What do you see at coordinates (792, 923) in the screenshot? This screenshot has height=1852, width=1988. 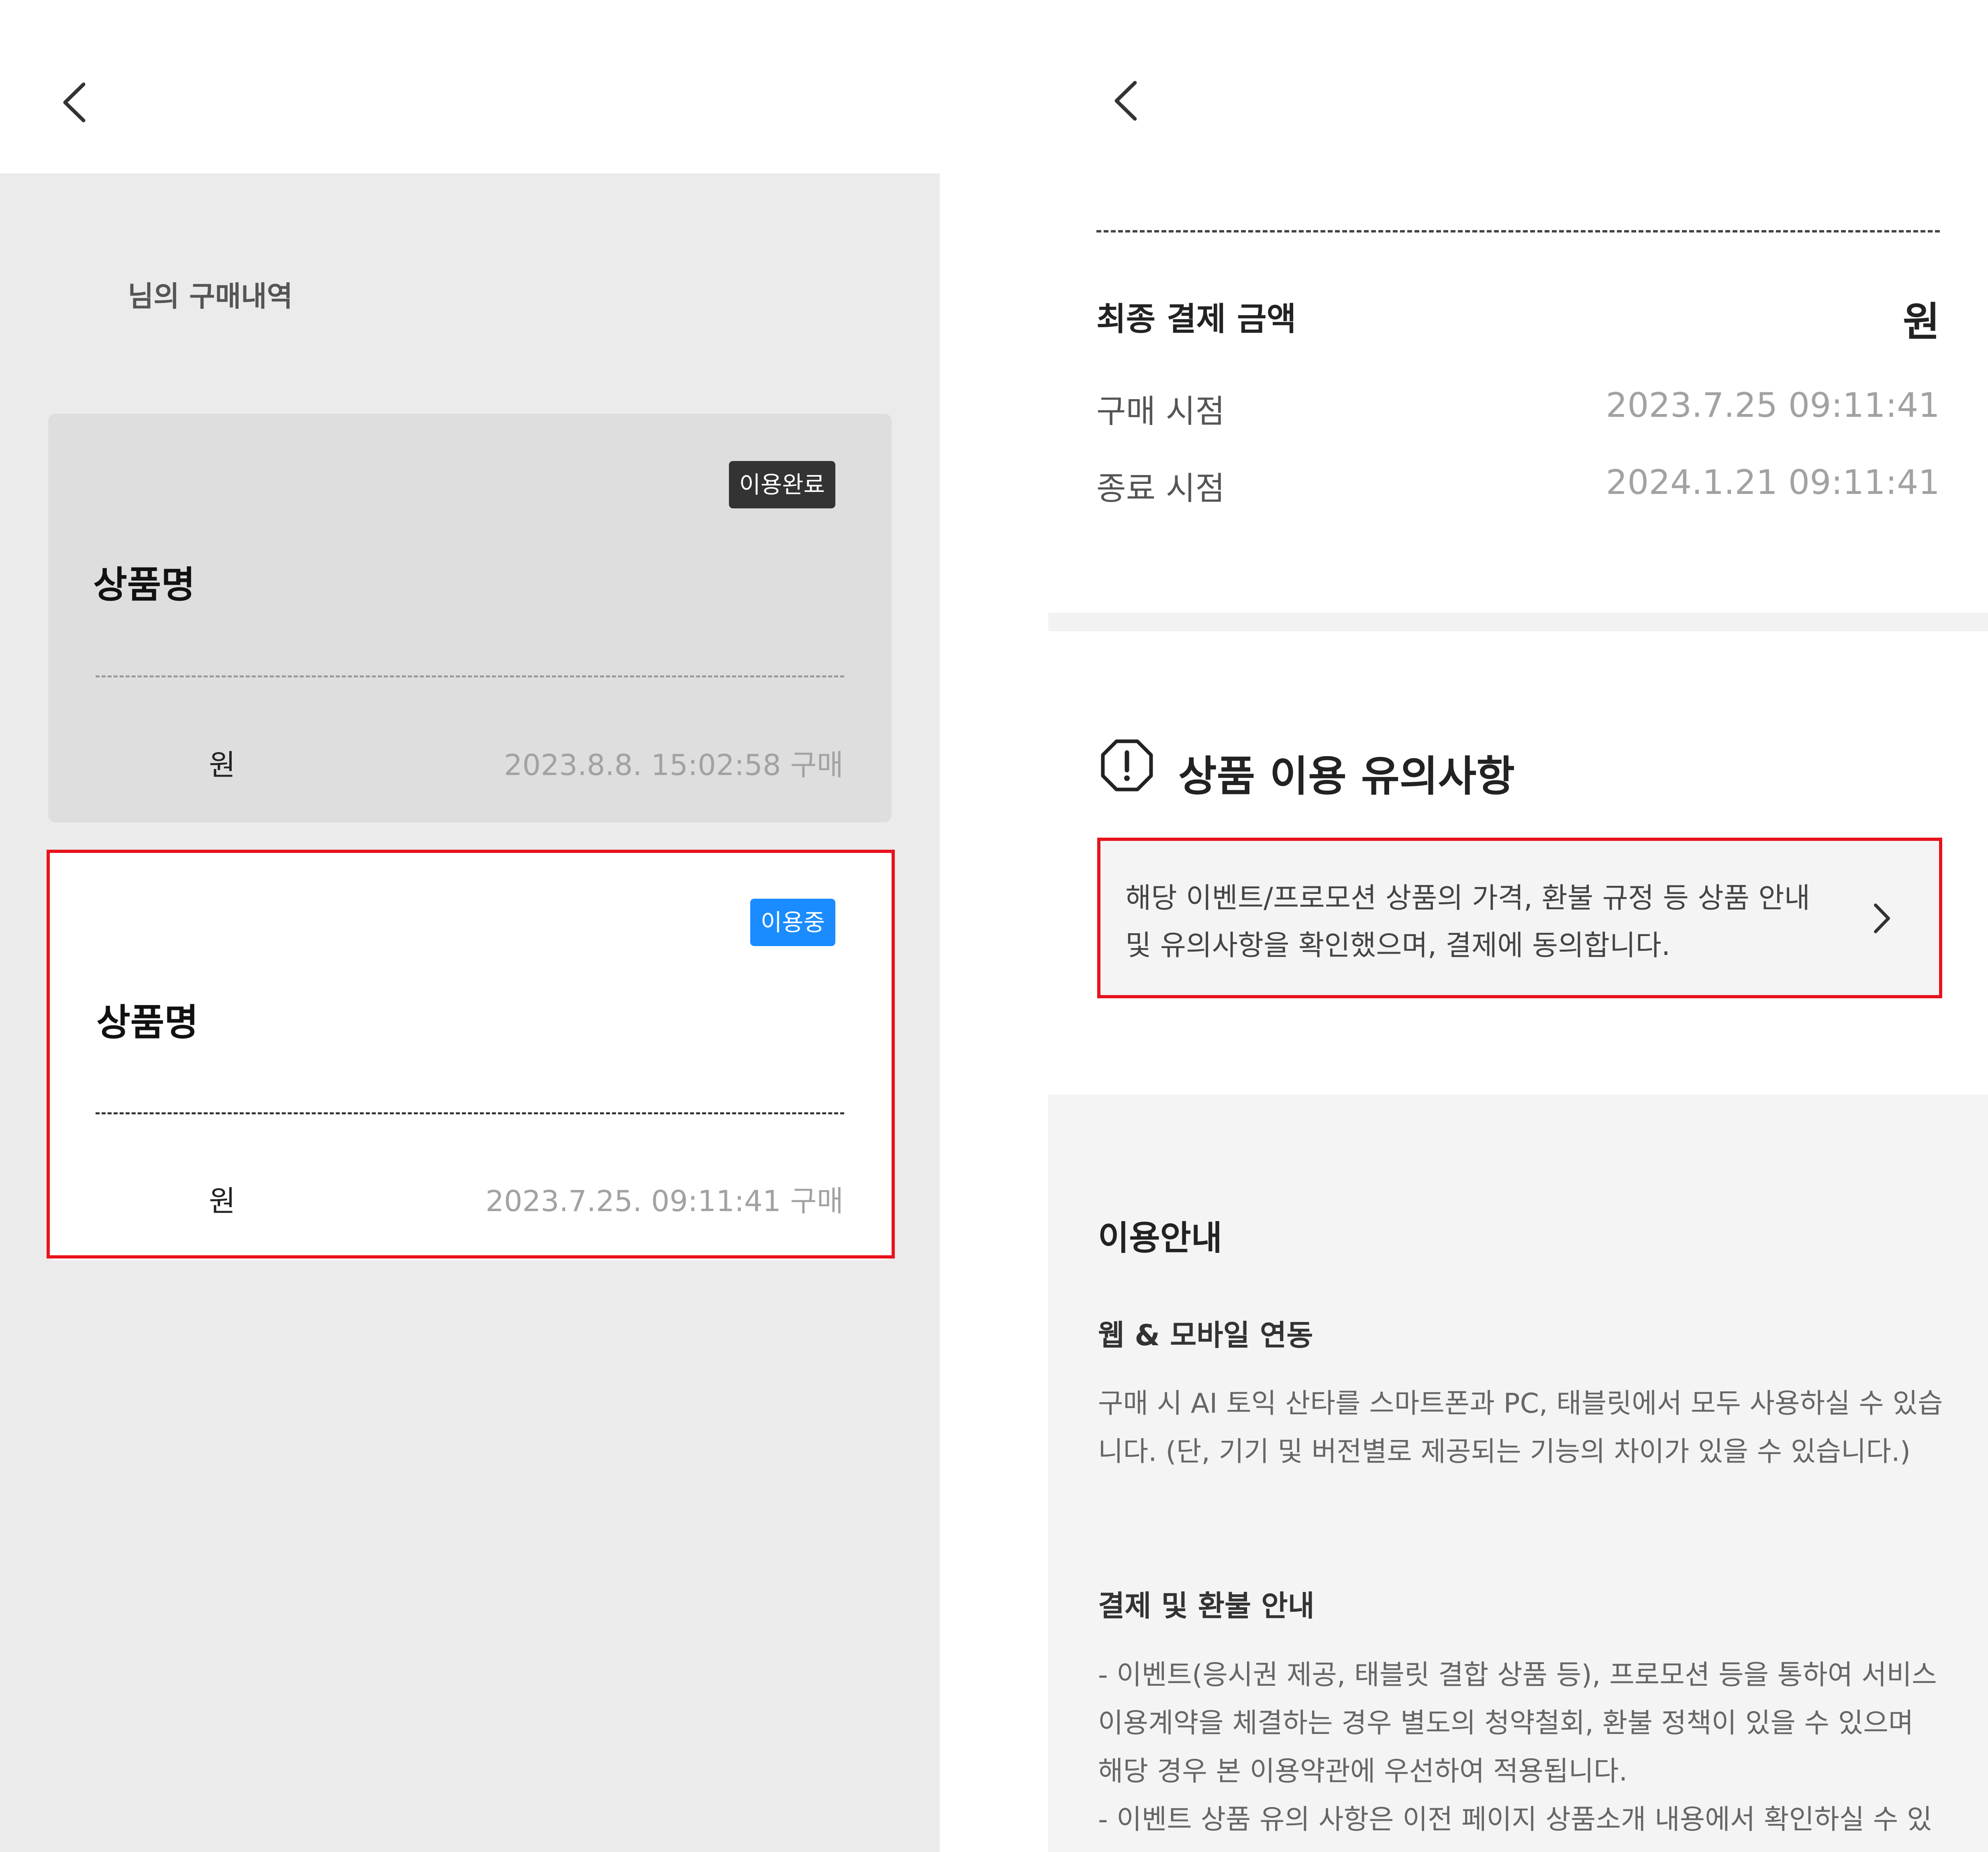 I see `status-badge-active: 이용중` at bounding box center [792, 923].